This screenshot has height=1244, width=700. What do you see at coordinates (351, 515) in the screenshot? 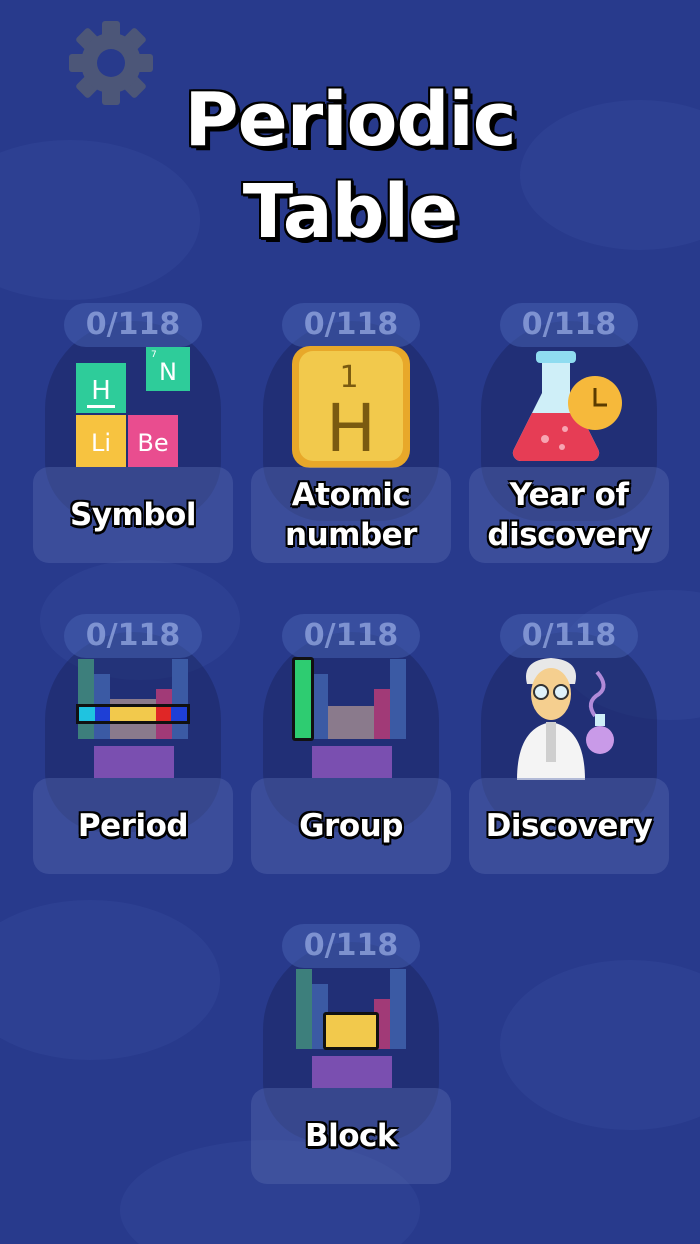
I see `mode-label: Atomic number` at bounding box center [351, 515].